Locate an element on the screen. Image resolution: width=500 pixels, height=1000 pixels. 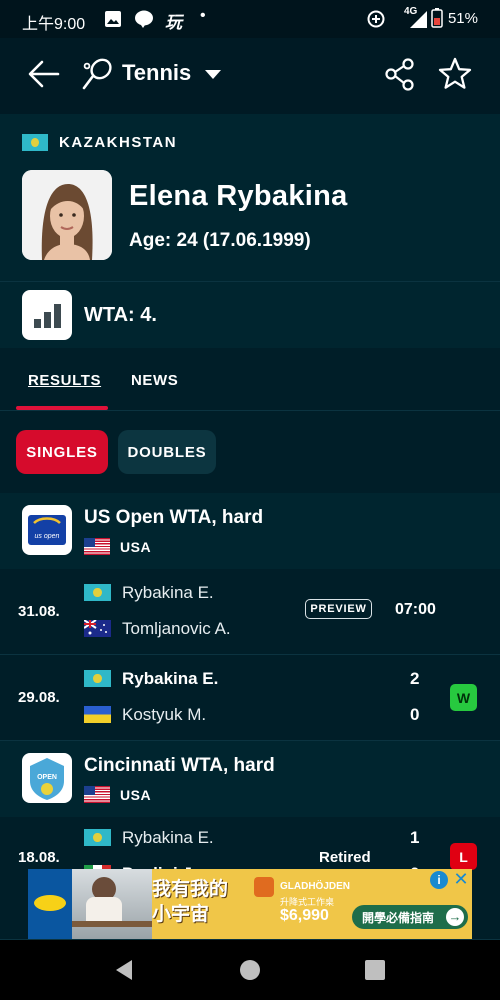
score-two: 0 is located at coordinates (415, 714).